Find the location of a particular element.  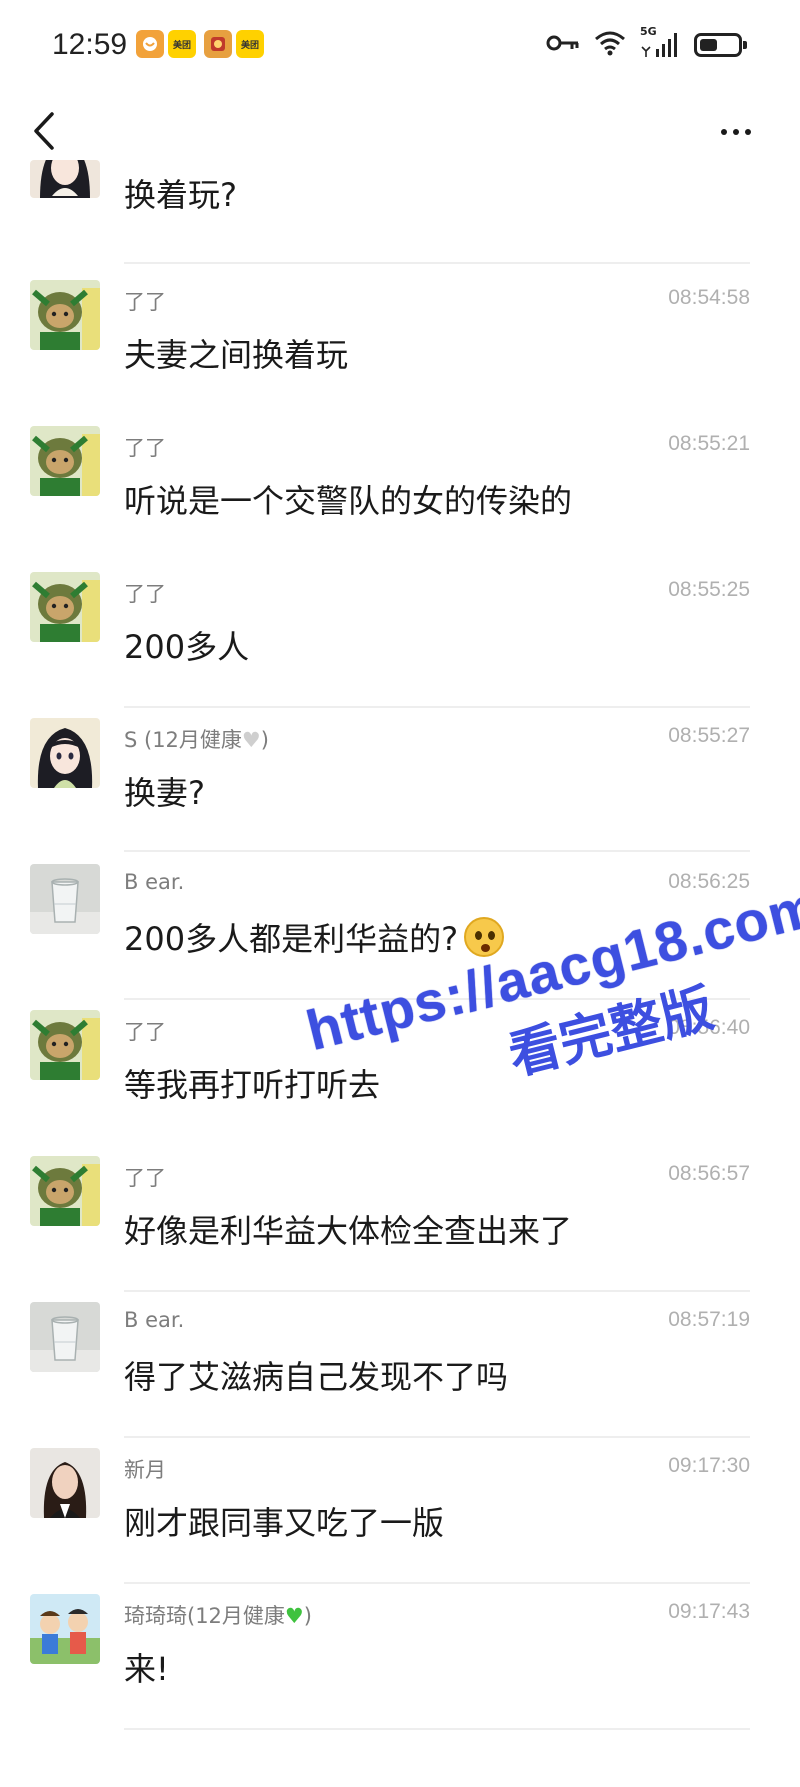

message-item: 新月 09:17:30 刚才跟同事又吃了一版 is located at coordinates (400, 1508).